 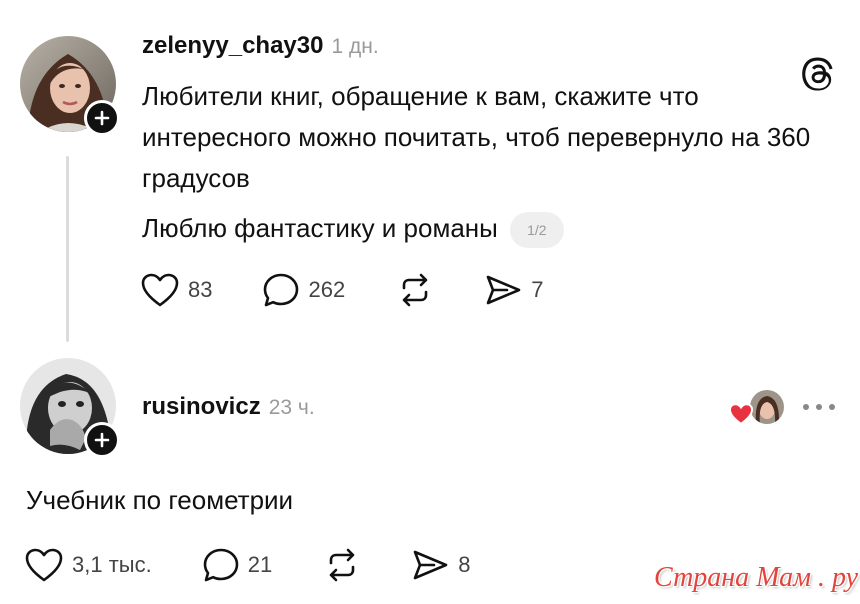 What do you see at coordinates (537, 289) in the screenshot?
I see `share-count: 7` at bounding box center [537, 289].